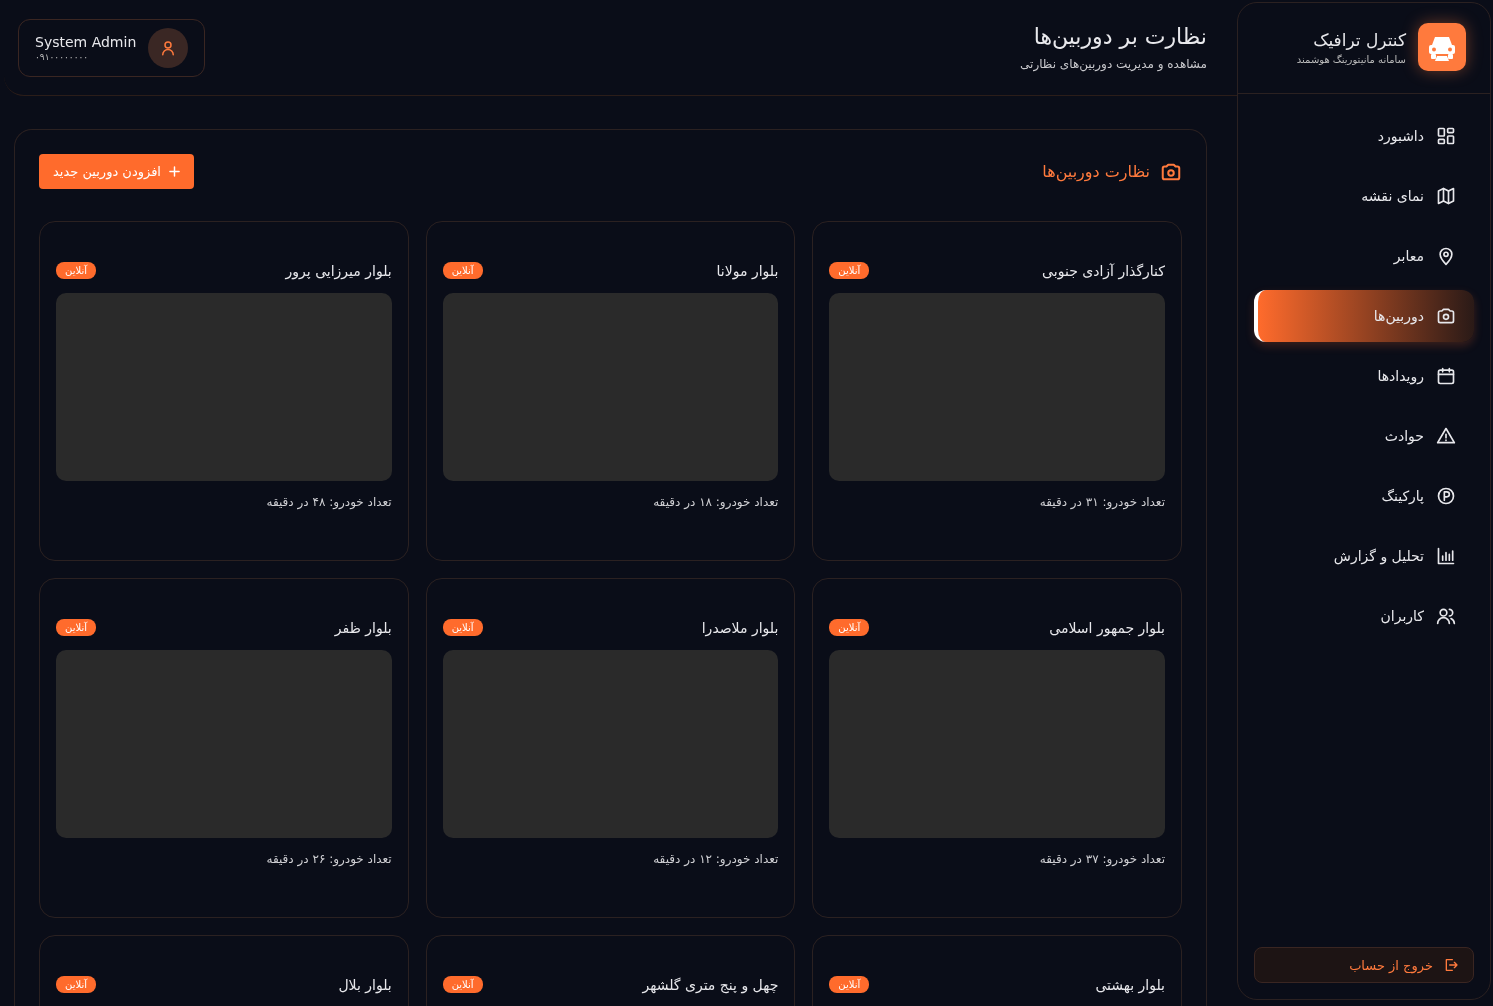 Image resolution: width=1493 pixels, height=1006 pixels. I want to click on map-icon, so click(1446, 196).